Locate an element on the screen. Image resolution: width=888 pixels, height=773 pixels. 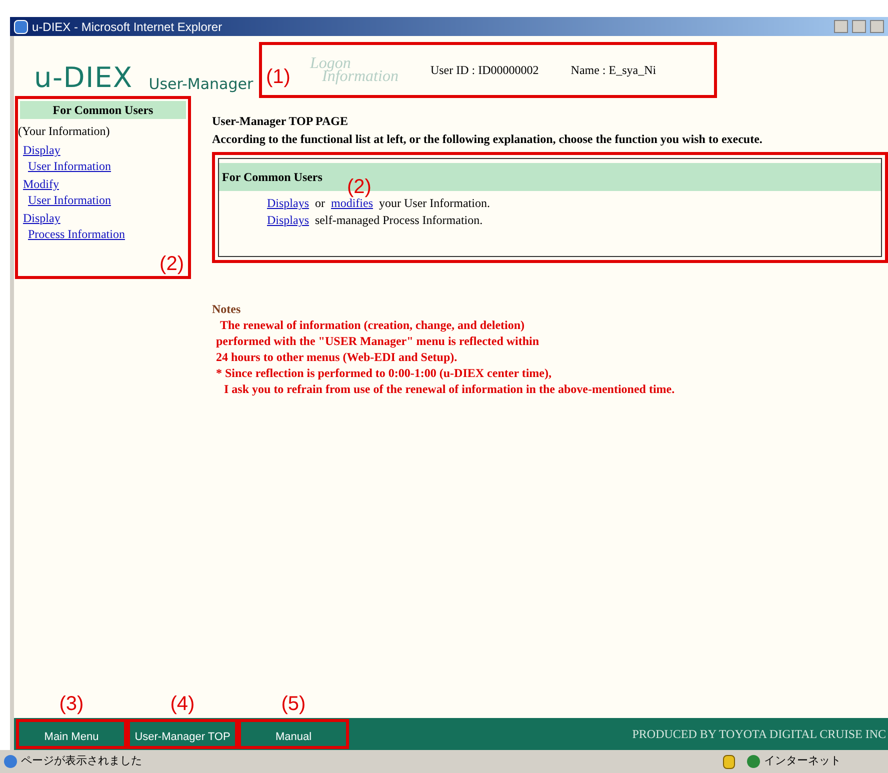
window-title: u-DIEX - Microsoft Internet Explorer is located at coordinates (127, 27).